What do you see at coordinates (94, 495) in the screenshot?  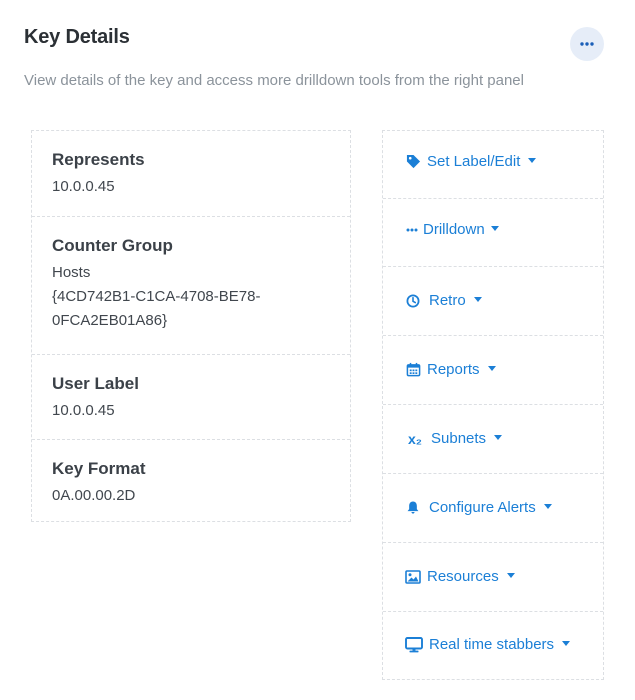 I see `detail-value: 0A.00.00.2D` at bounding box center [94, 495].